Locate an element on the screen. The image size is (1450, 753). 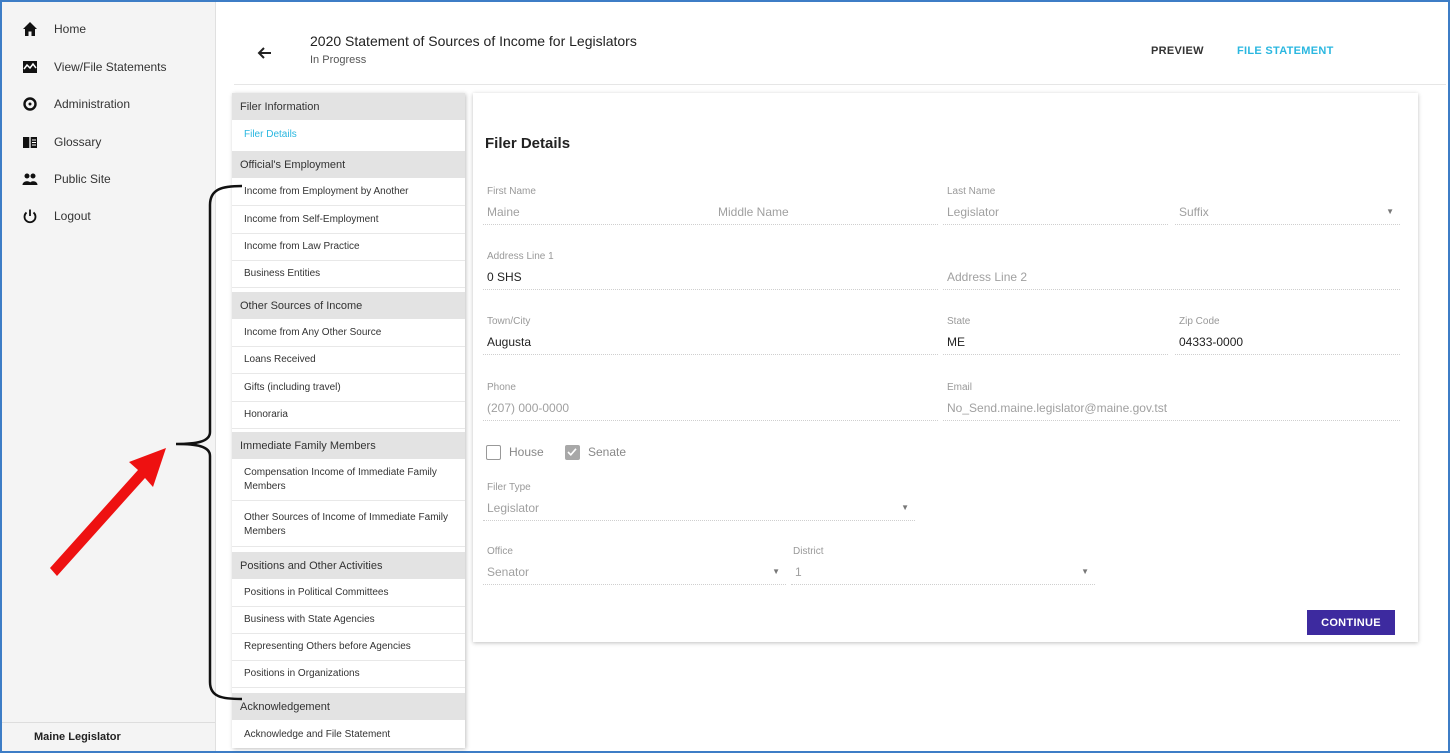
phone-value: (207) 000-0000 is located at coordinates (528, 408).